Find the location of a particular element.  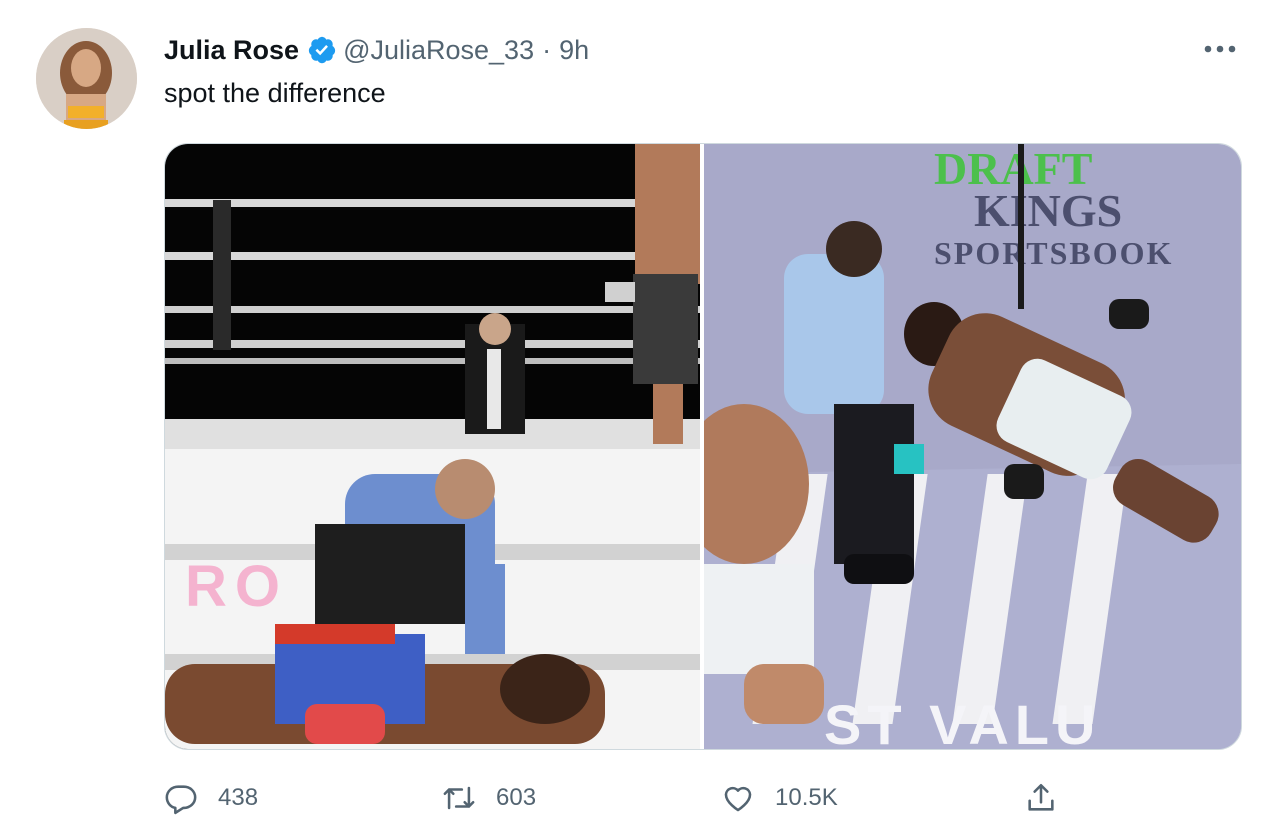

reply-icon is located at coordinates (181, 800).